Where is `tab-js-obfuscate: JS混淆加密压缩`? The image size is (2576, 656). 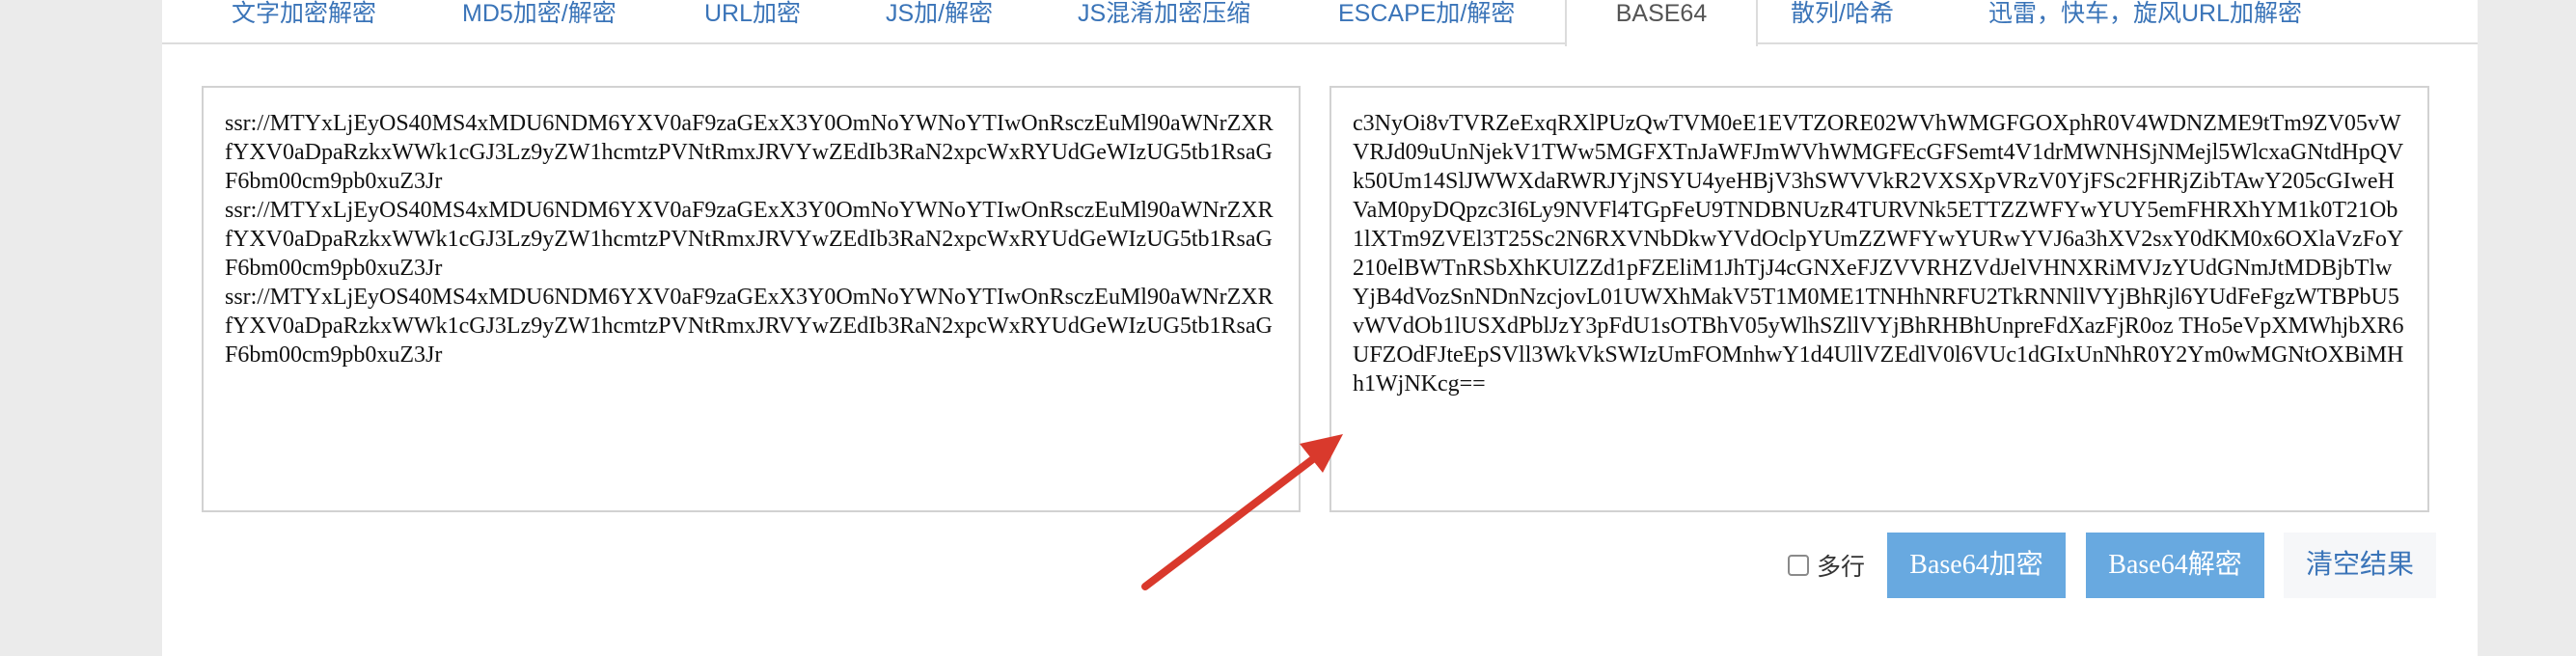
tab-js-obfuscate: JS混淆加密压缩 is located at coordinates (1164, 22).